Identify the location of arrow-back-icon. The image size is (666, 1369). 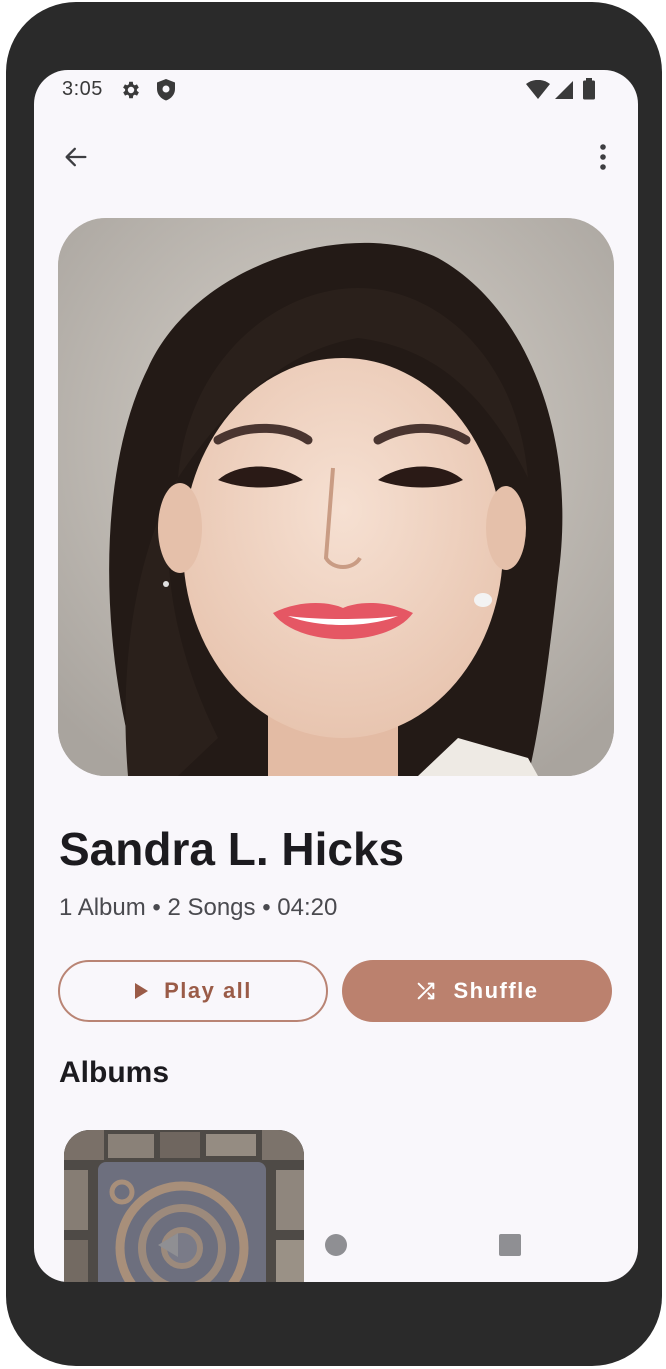
(76, 157).